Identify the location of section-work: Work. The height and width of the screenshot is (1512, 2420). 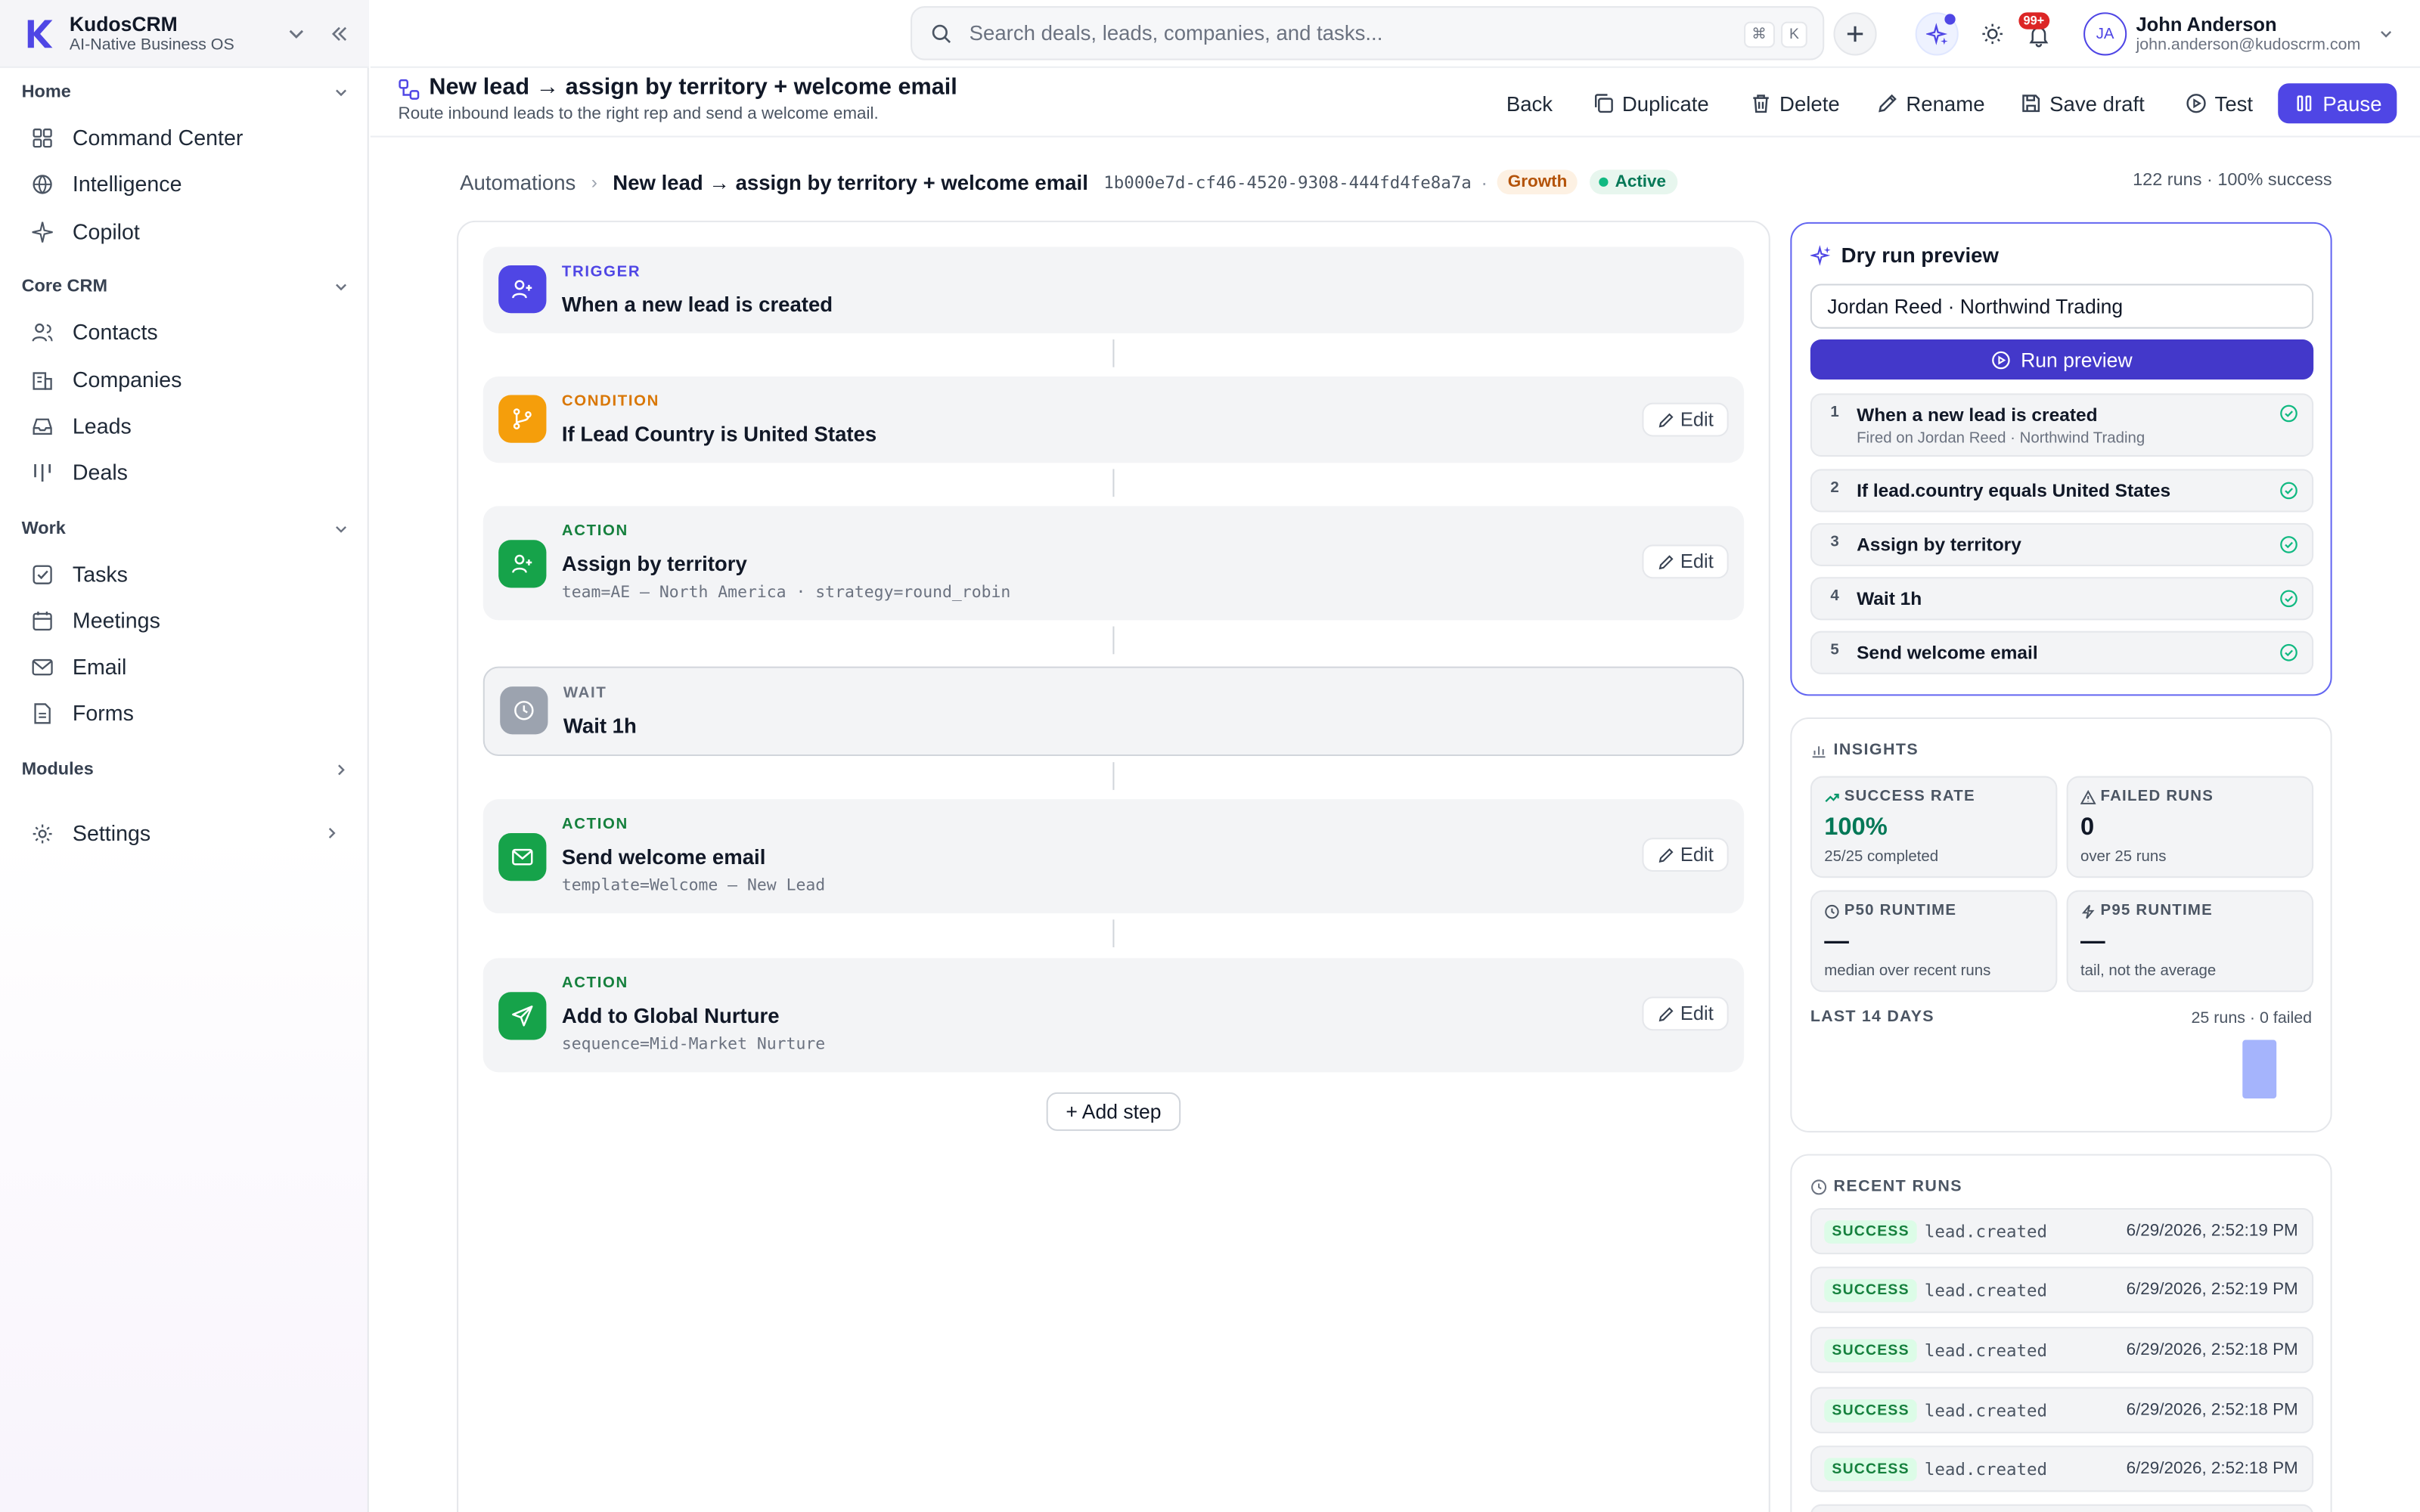
(185, 529).